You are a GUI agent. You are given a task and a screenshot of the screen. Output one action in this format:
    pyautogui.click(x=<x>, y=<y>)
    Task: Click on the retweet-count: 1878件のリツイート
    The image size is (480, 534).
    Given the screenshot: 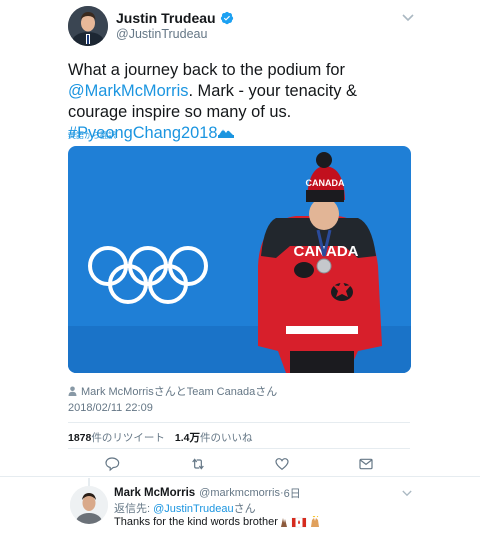 What is the action you would take?
    pyautogui.click(x=116, y=437)
    